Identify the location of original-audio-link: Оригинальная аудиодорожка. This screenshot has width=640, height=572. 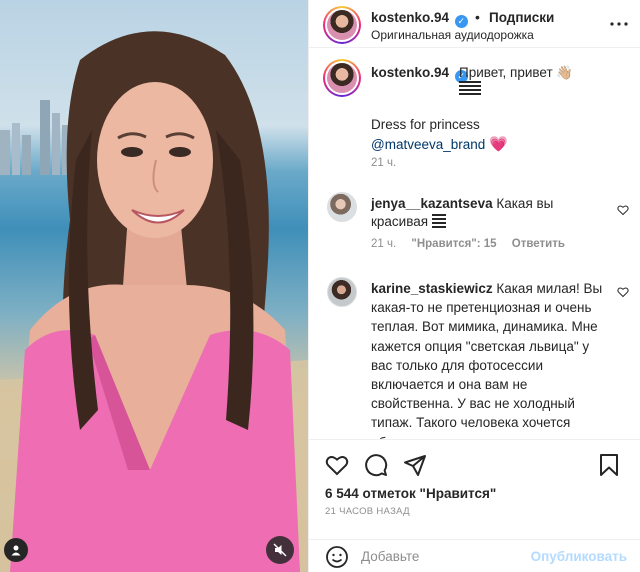
(452, 35).